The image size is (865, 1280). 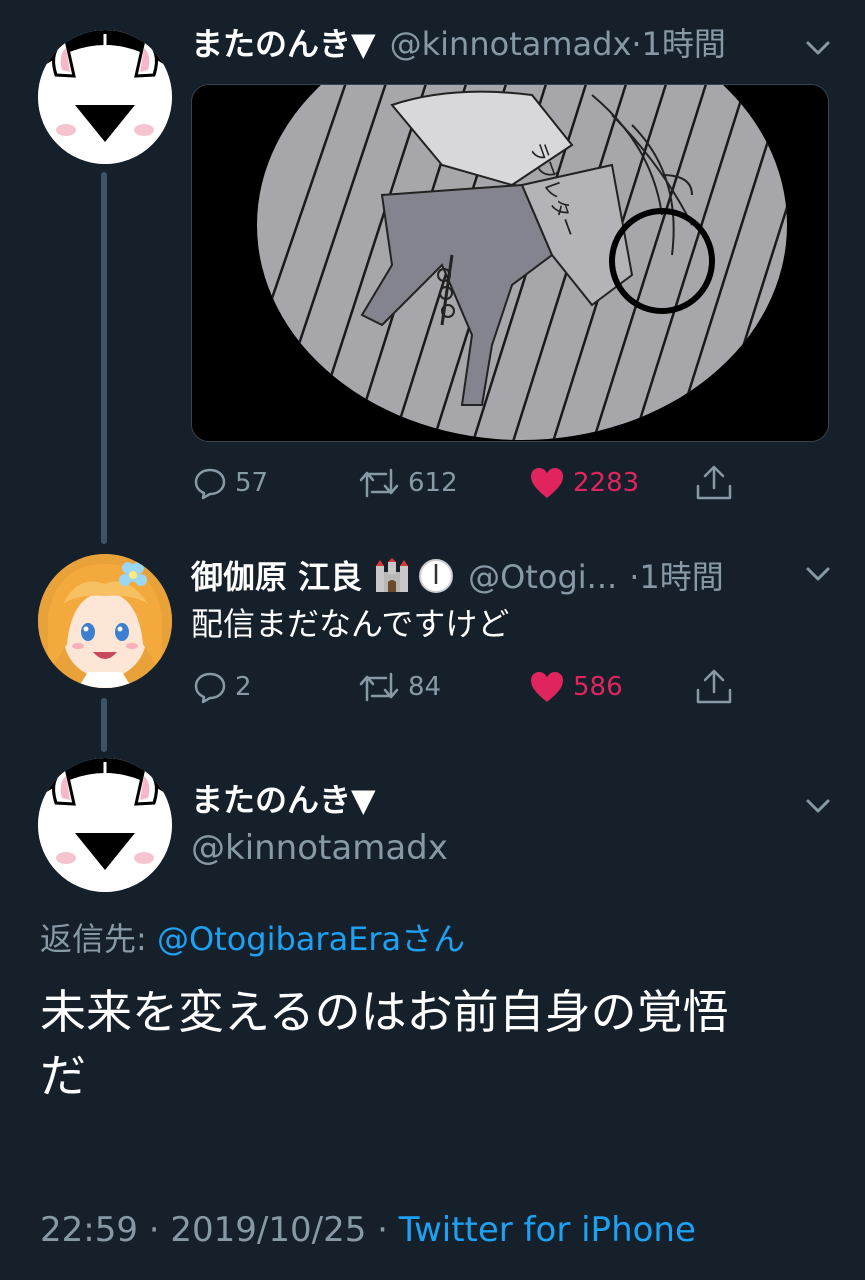 What do you see at coordinates (230, 483) in the screenshot?
I see `reply-button: 57` at bounding box center [230, 483].